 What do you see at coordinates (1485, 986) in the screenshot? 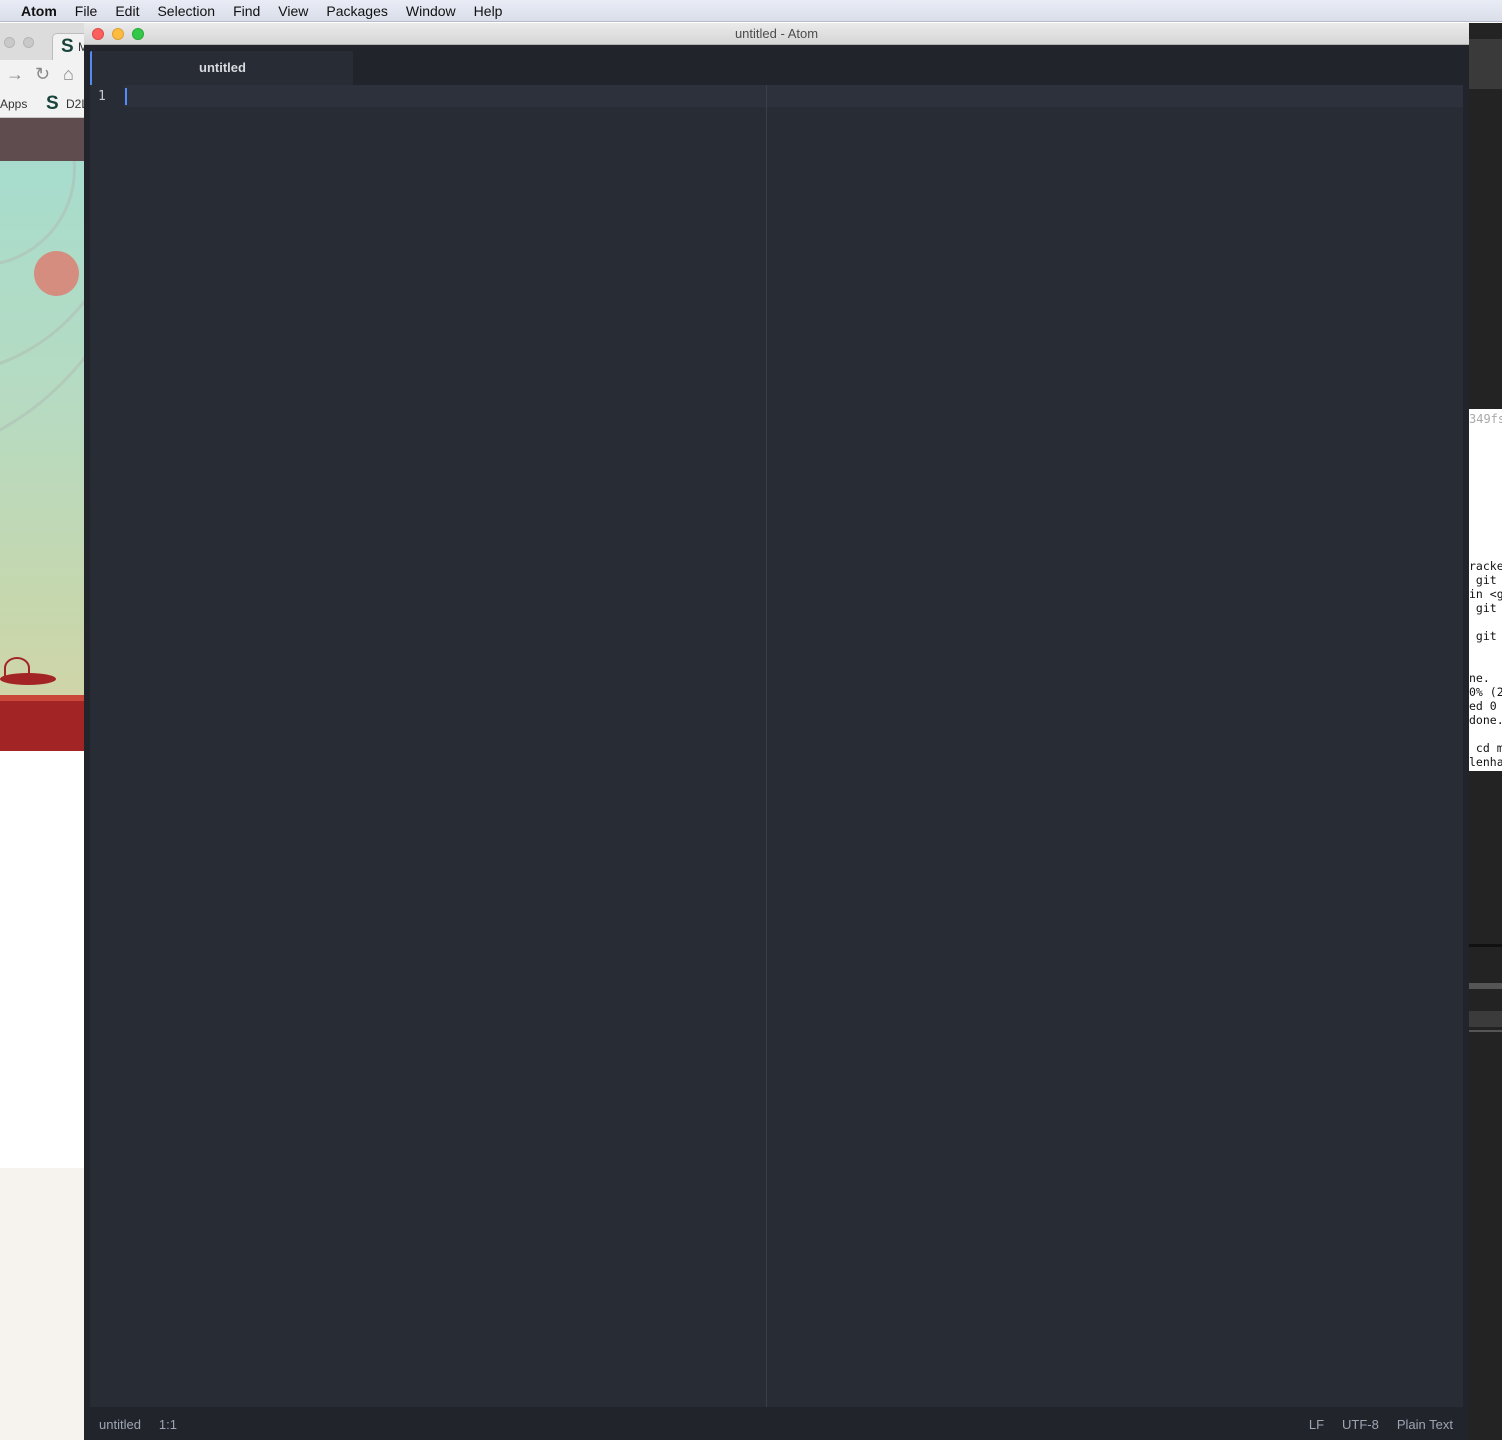
I see `terminal-scroll-band` at bounding box center [1485, 986].